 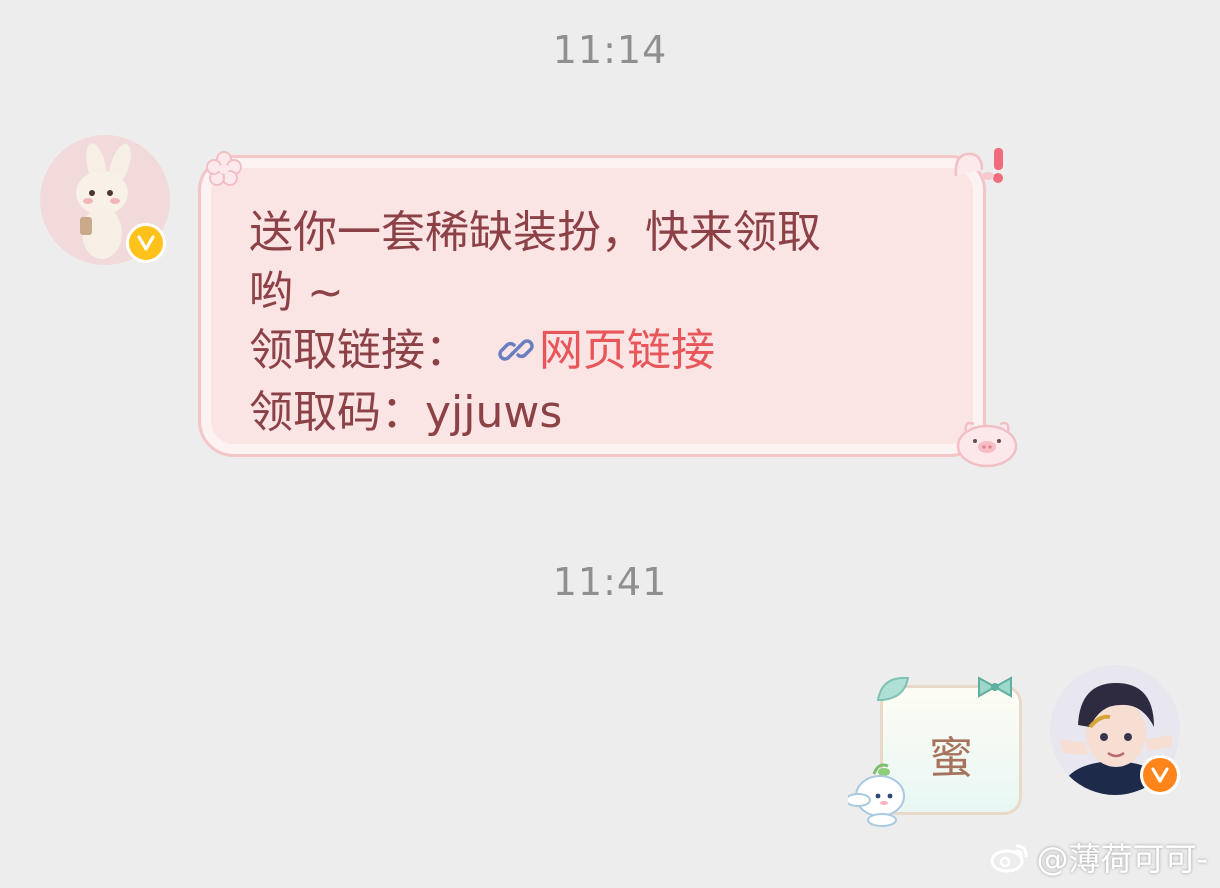 What do you see at coordinates (627, 350) in the screenshot?
I see `web-link: 网页链接` at bounding box center [627, 350].